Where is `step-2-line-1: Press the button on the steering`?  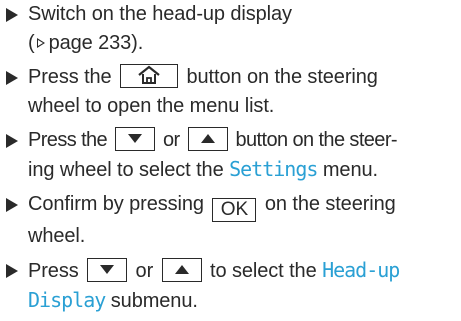
step-2-line-1: Press the button on the steering is located at coordinates (243, 77).